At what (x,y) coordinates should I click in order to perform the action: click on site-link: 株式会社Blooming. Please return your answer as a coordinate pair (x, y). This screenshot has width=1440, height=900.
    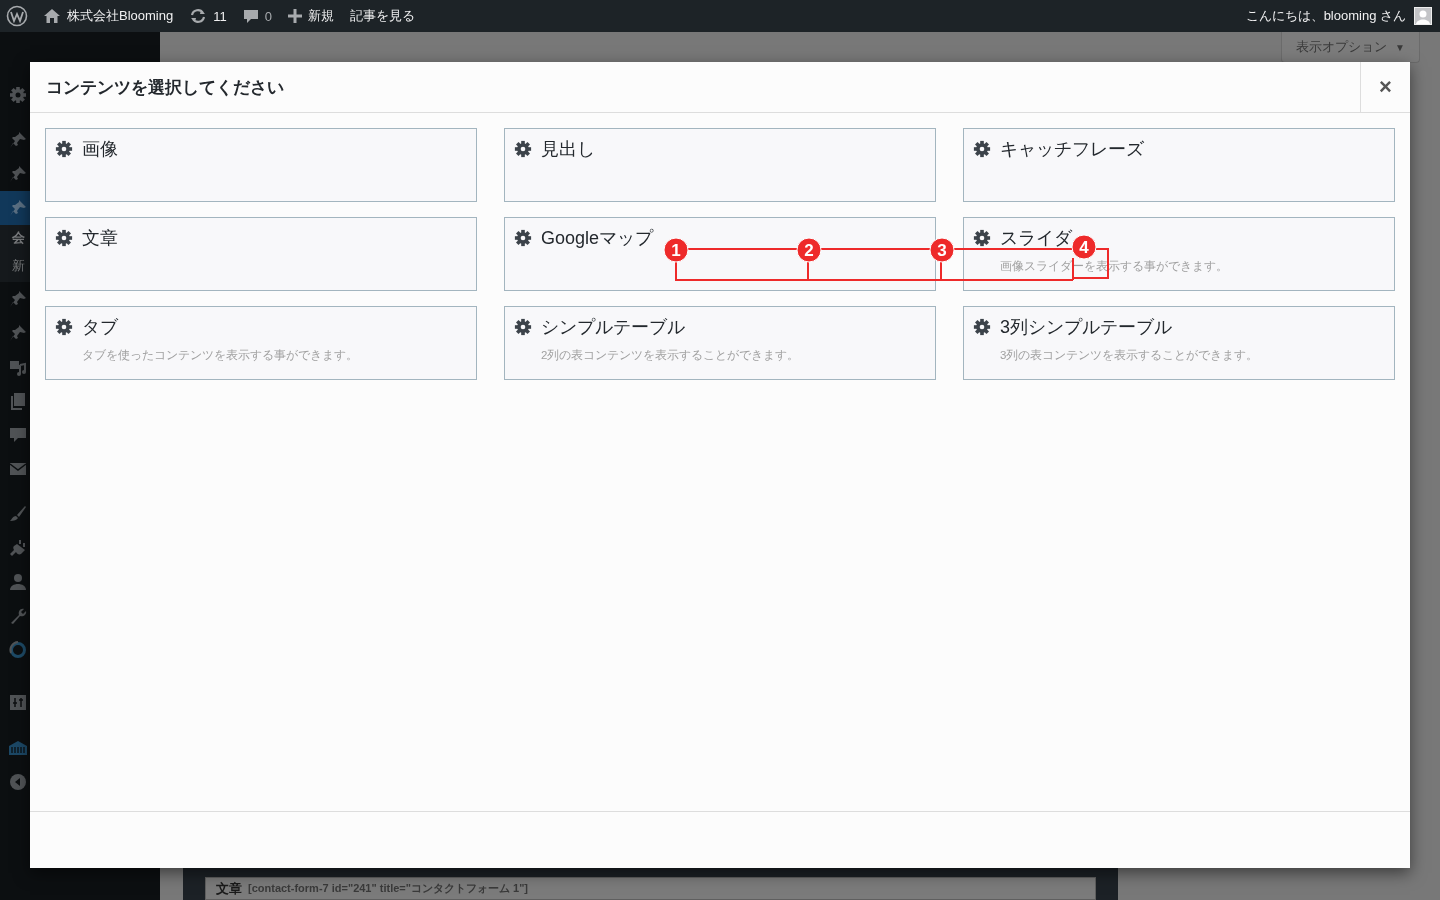
    Looking at the image, I should click on (108, 16).